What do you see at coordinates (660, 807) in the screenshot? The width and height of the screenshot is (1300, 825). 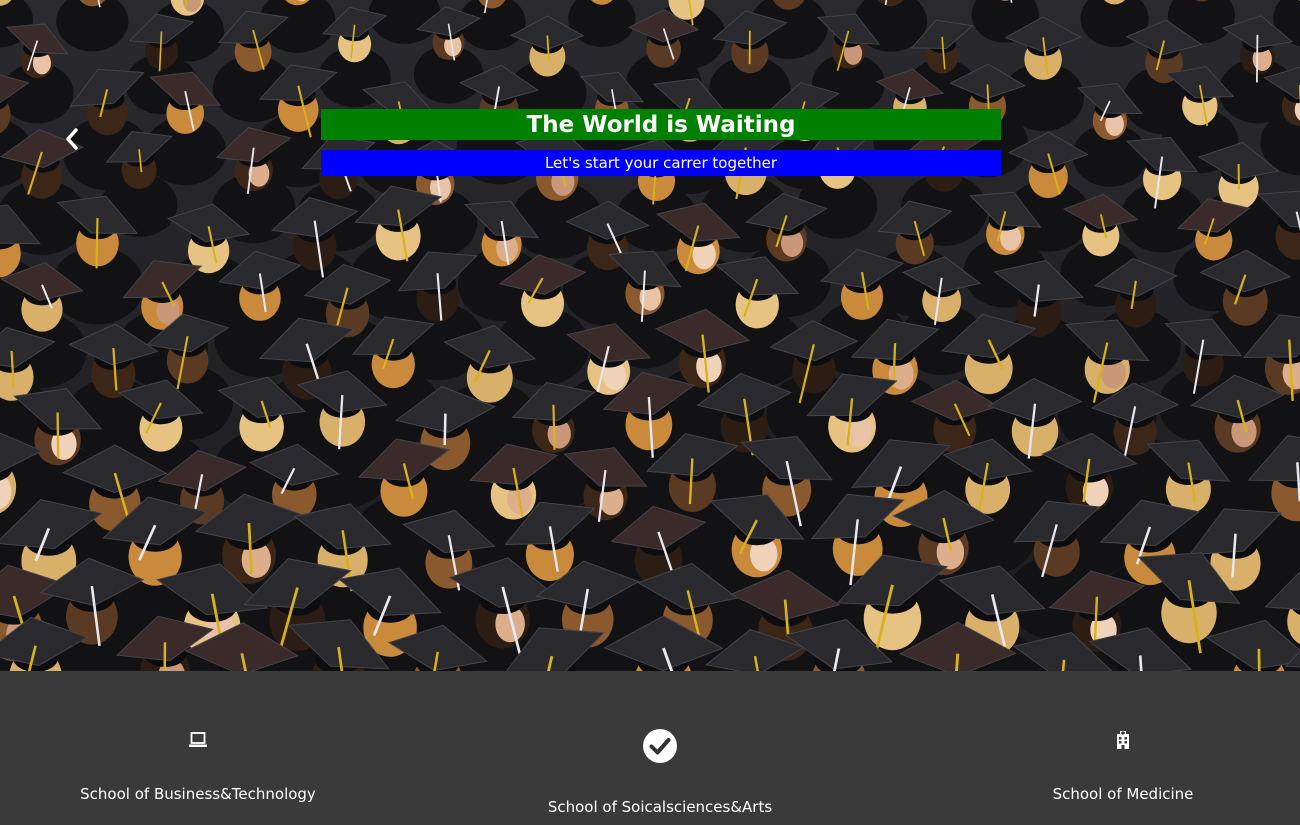 I see `school-label: School of Soicalsciences&Arts` at bounding box center [660, 807].